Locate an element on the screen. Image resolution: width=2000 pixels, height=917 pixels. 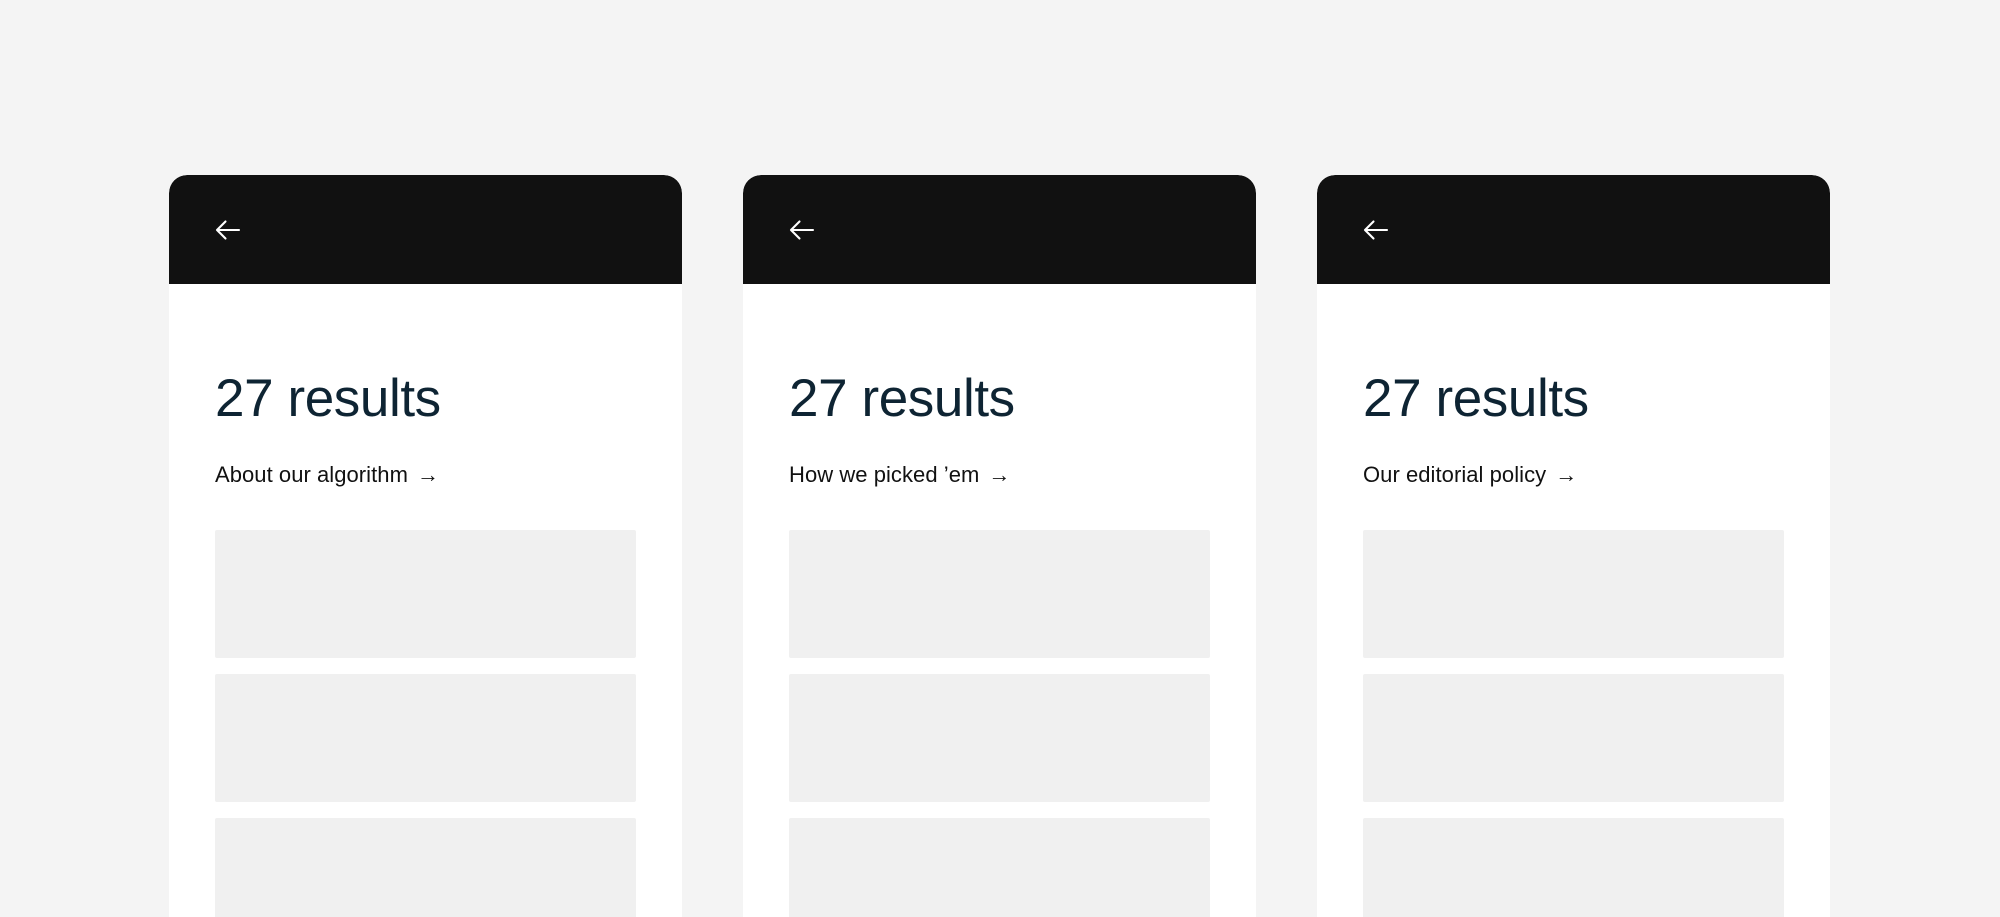
info-link: Our editorial policy → is located at coordinates (1573, 475).